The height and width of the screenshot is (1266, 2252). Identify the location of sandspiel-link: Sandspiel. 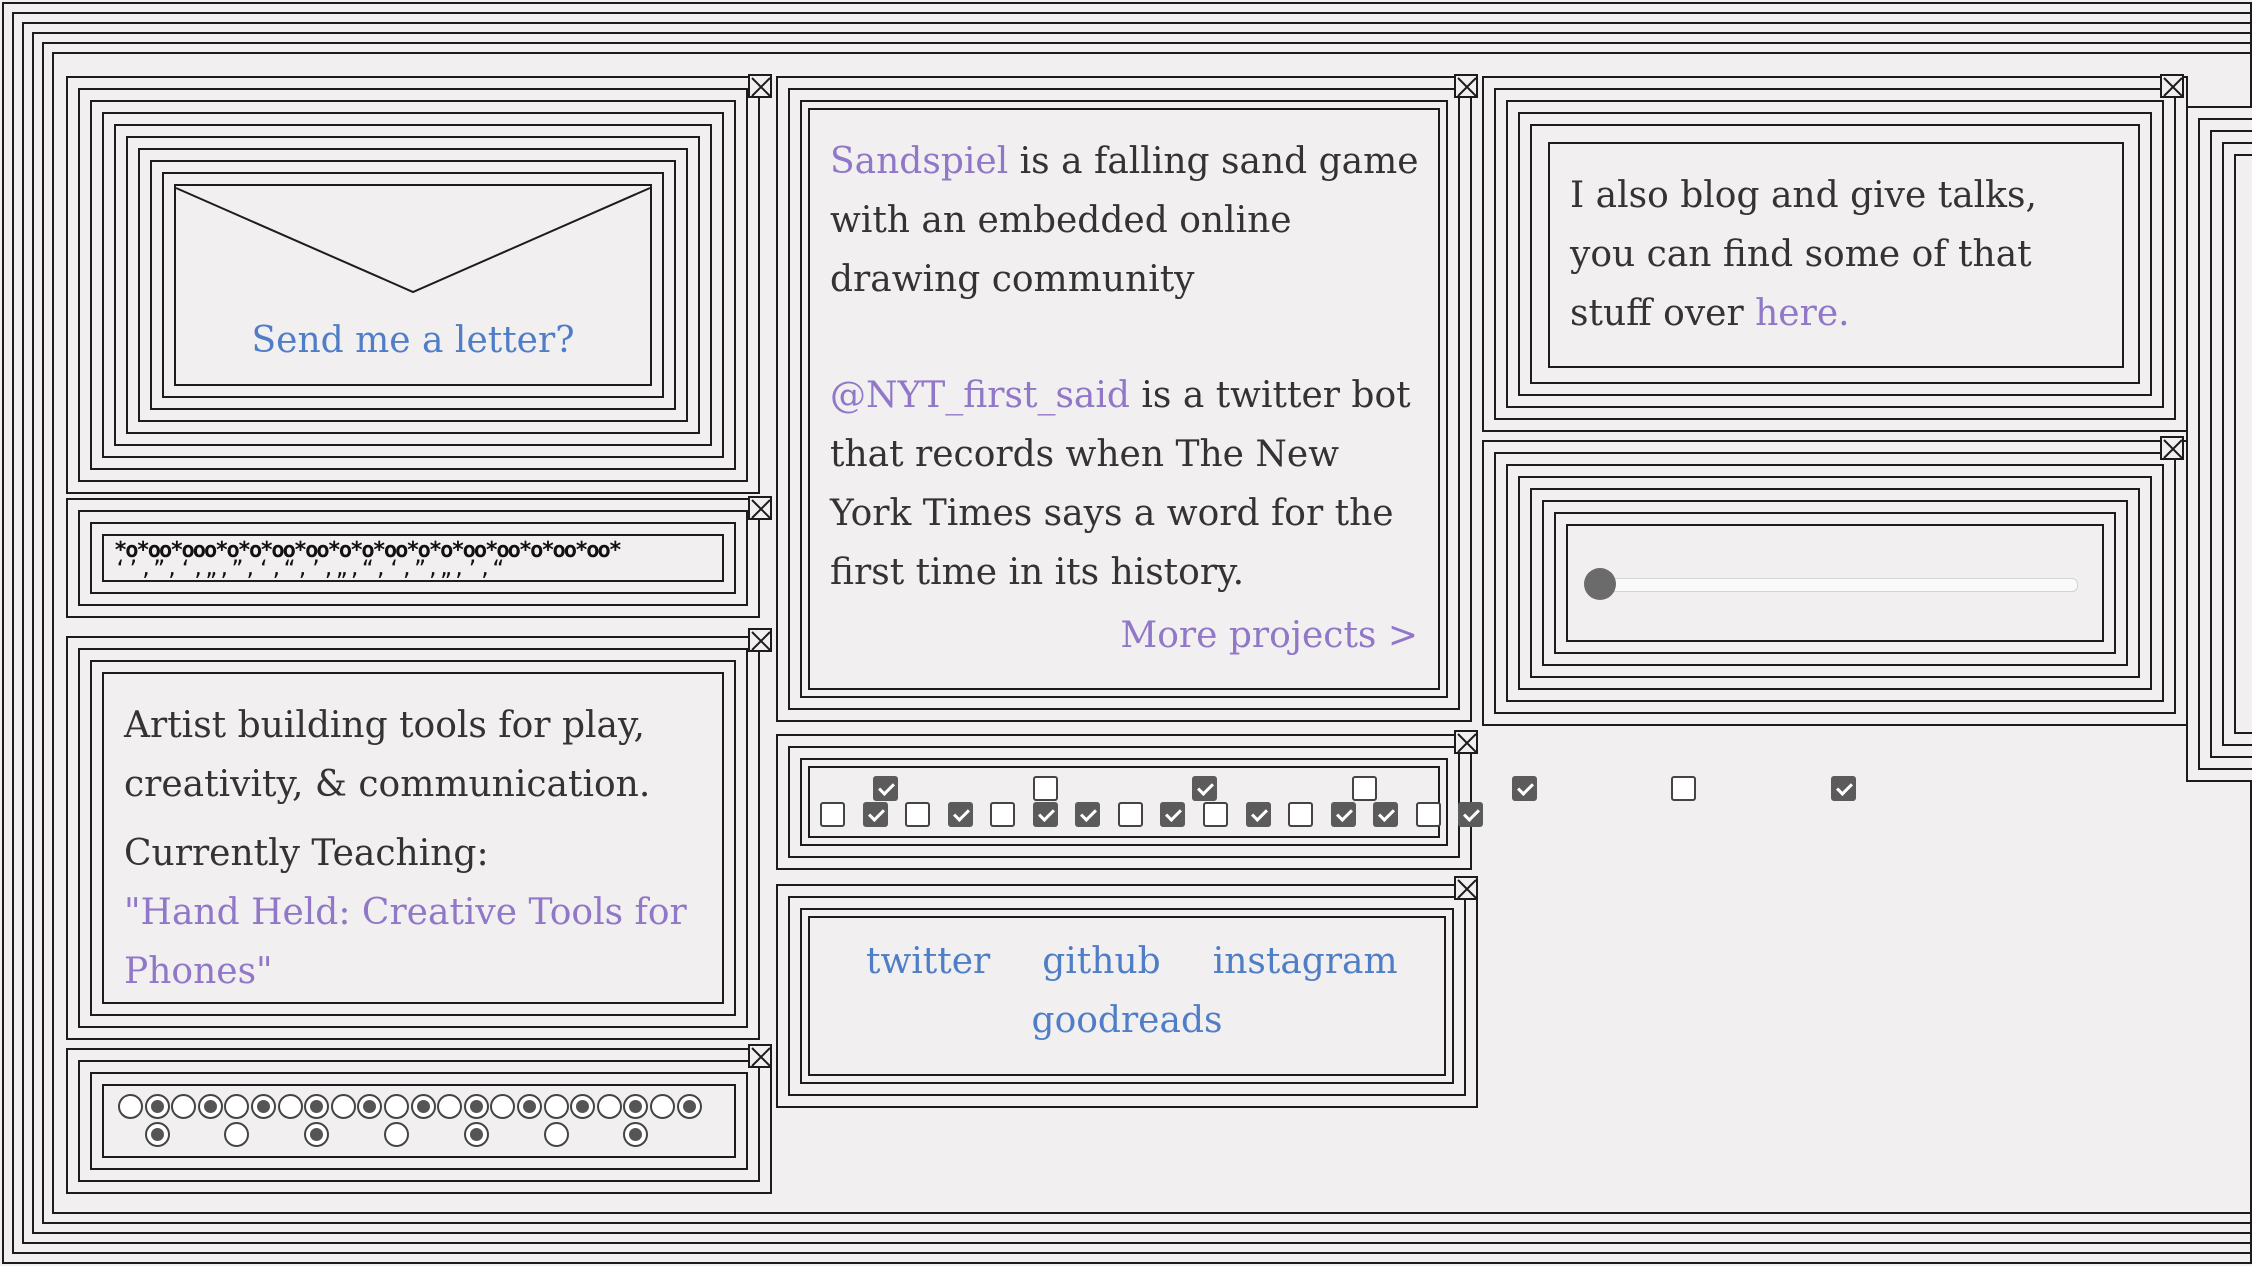
(919, 161).